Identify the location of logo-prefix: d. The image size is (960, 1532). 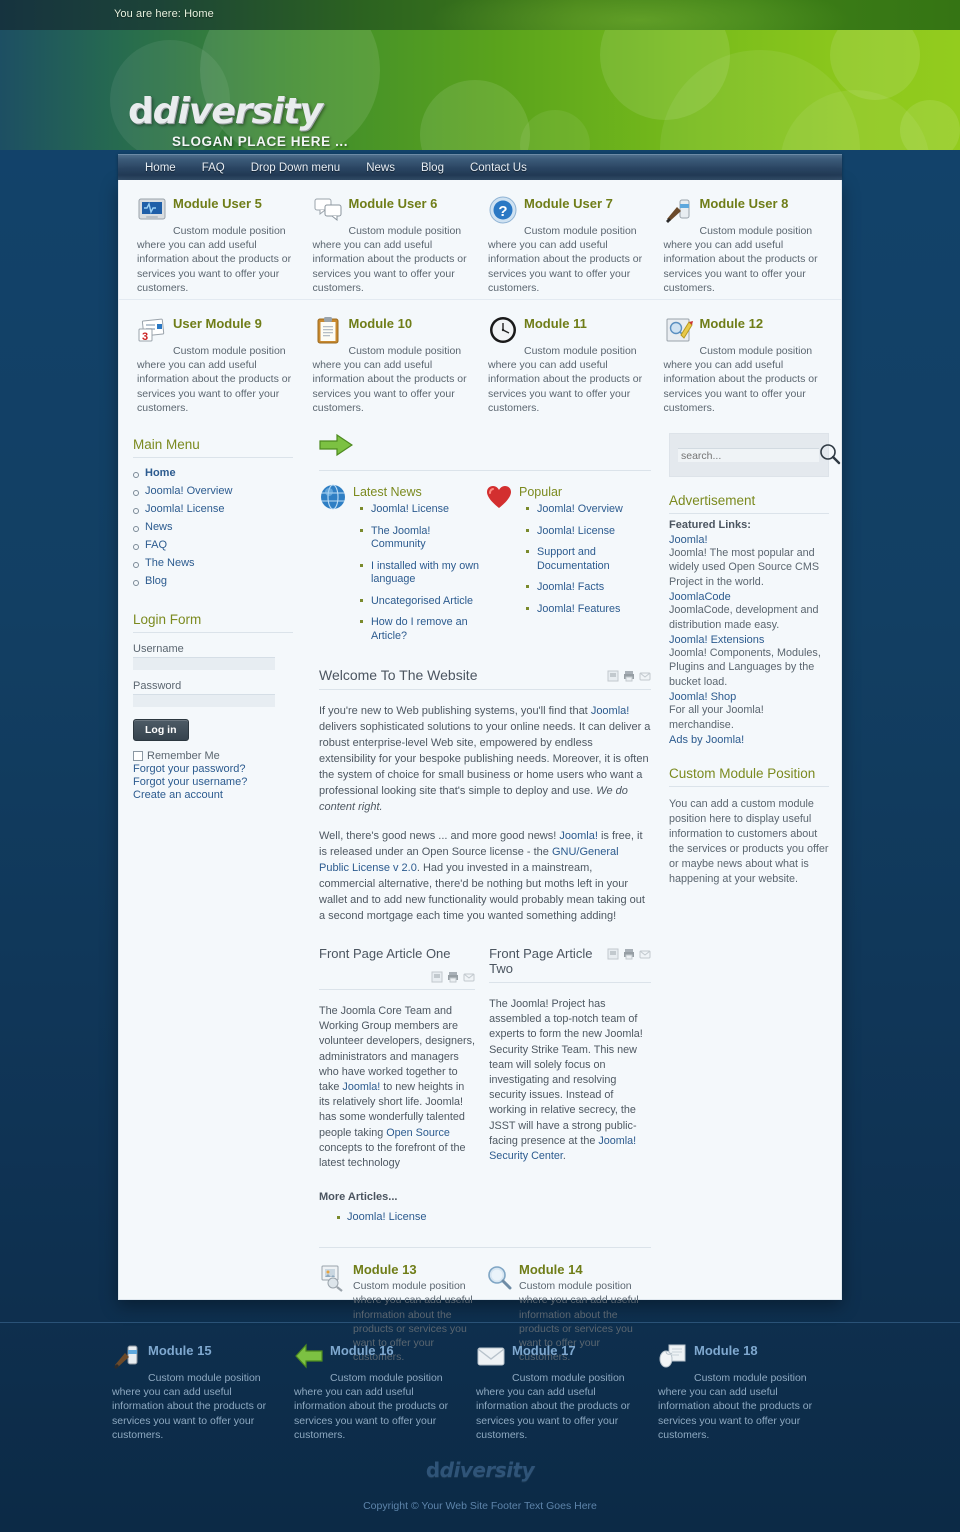
(141, 111).